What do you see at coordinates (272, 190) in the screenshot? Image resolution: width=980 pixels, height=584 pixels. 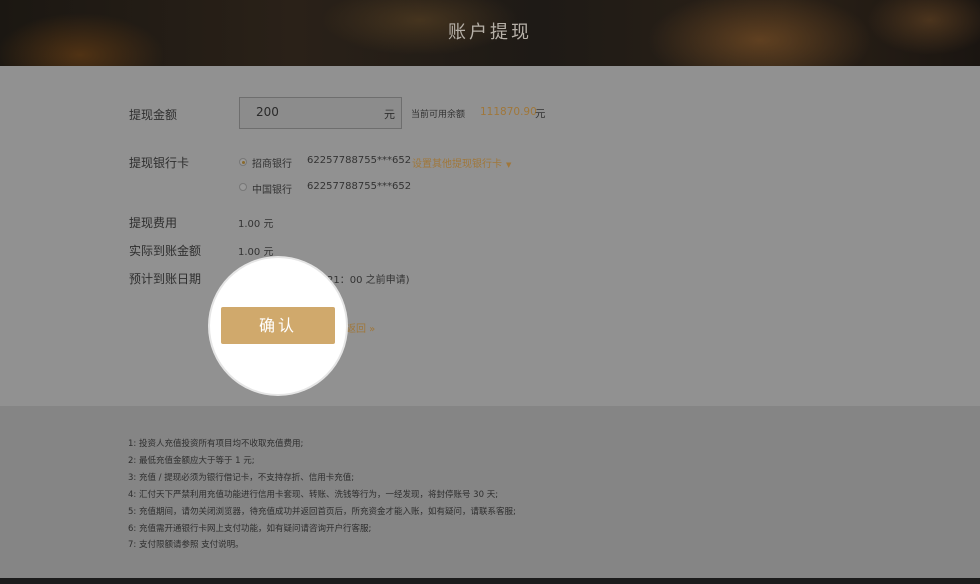 I see `bank-name-boc: 中国银行` at bounding box center [272, 190].